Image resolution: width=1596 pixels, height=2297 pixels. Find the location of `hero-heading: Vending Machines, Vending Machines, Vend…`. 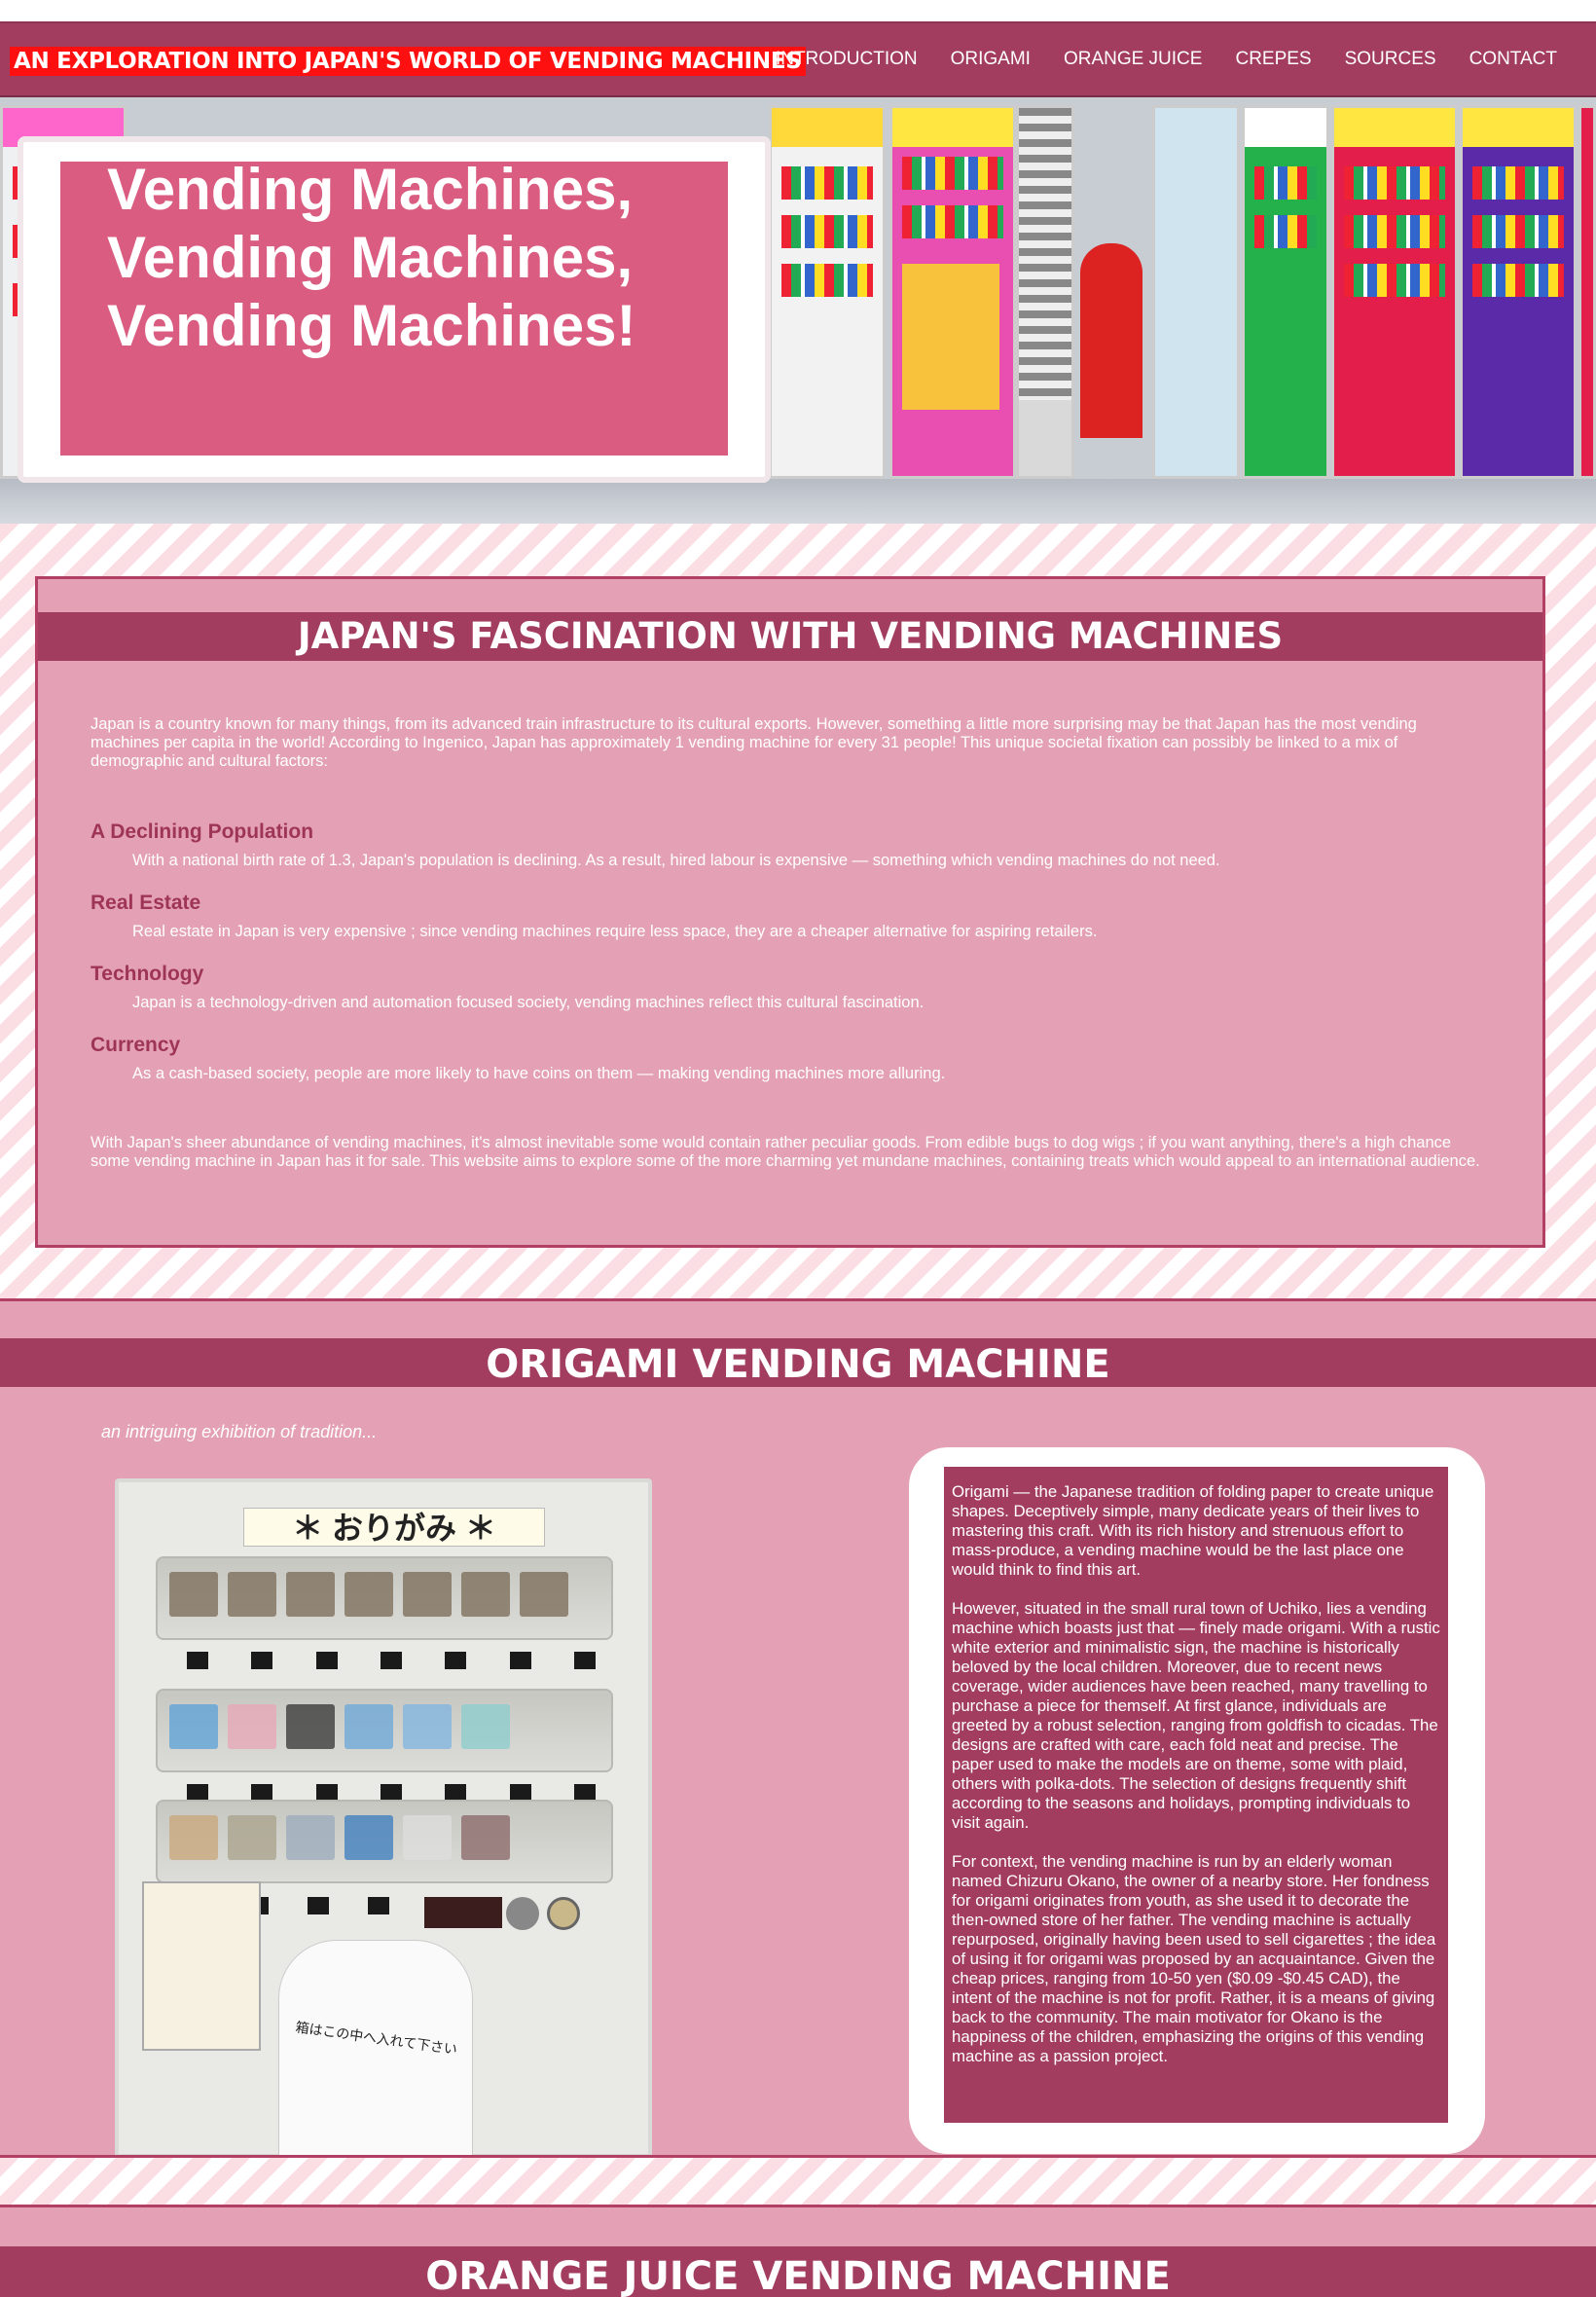

hero-heading: Vending Machines, Vending Machines, Vend… is located at coordinates (399, 258).